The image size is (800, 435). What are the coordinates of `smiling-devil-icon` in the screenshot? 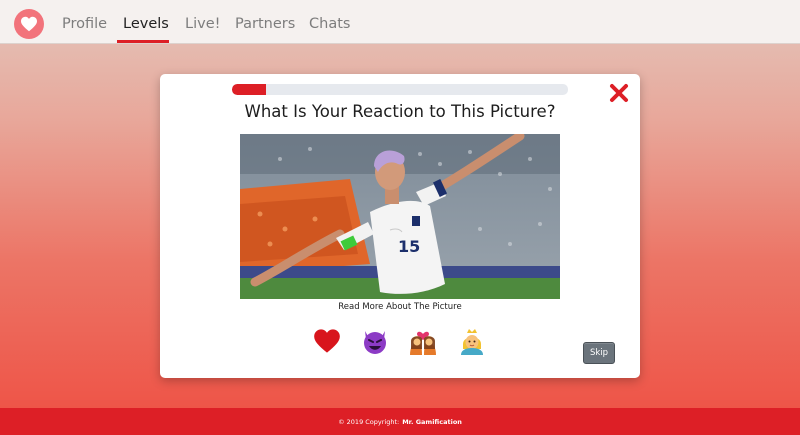 It's located at (375, 342).